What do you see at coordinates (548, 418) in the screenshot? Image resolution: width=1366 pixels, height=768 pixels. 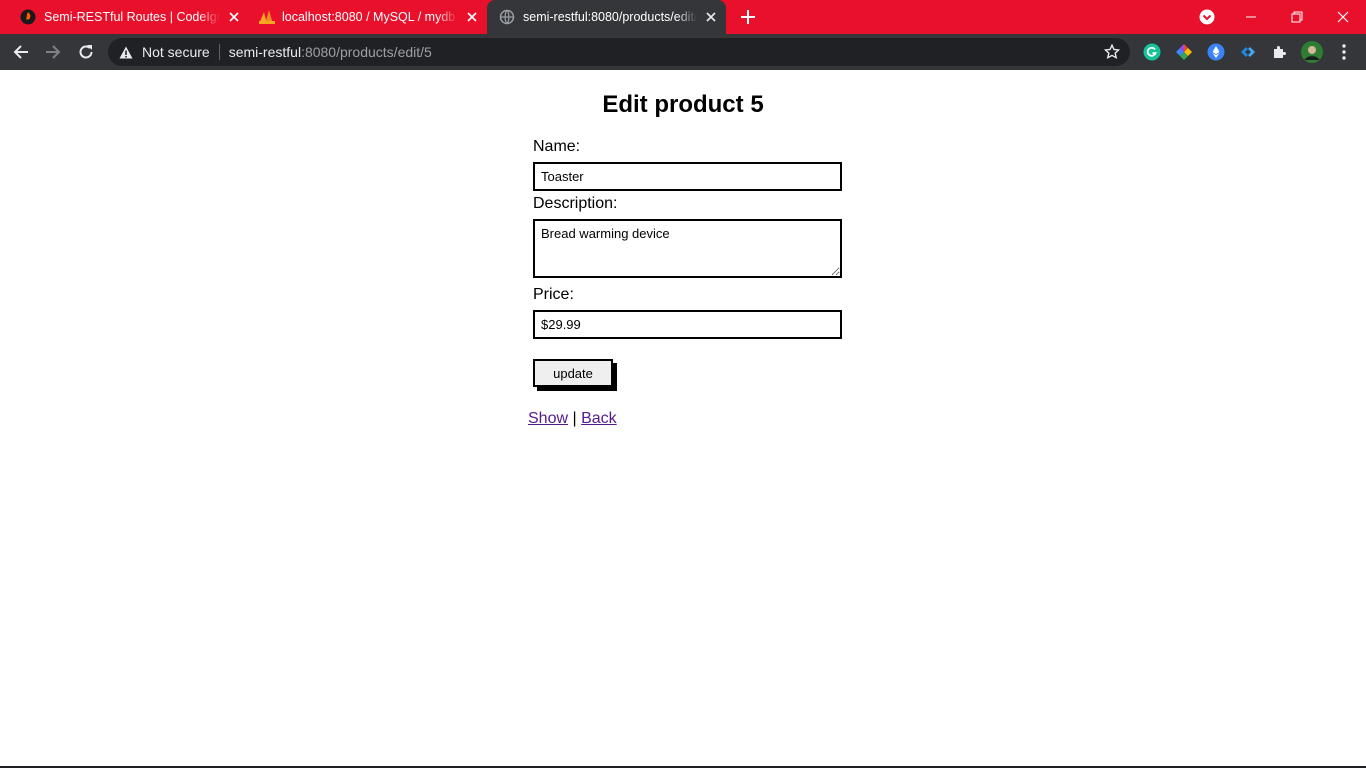 I see `show-link: Show` at bounding box center [548, 418].